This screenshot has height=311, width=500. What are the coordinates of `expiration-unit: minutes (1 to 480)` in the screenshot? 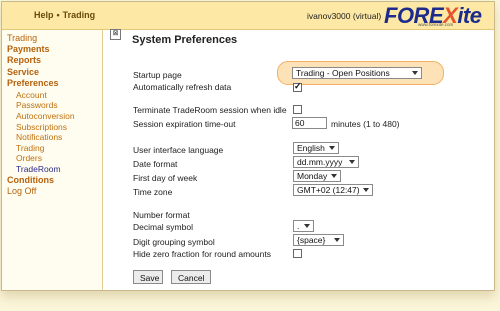 It's located at (365, 124).